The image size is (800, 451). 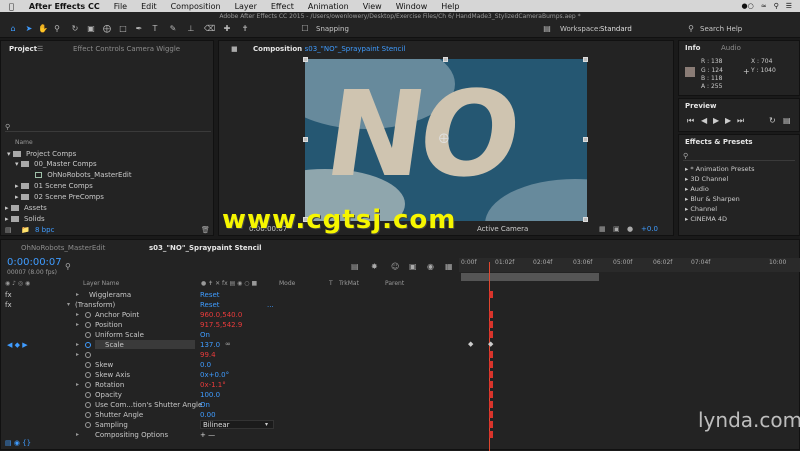 What do you see at coordinates (126, 49) in the screenshot?
I see `tab-effect-controls: Effect Controls Camera Wiggle` at bounding box center [126, 49].